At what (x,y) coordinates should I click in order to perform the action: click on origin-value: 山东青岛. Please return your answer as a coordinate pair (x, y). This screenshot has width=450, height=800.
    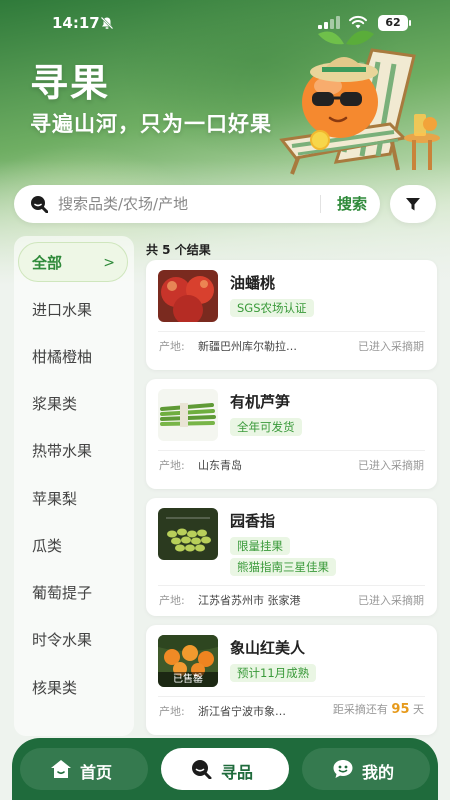
    Looking at the image, I should click on (220, 465).